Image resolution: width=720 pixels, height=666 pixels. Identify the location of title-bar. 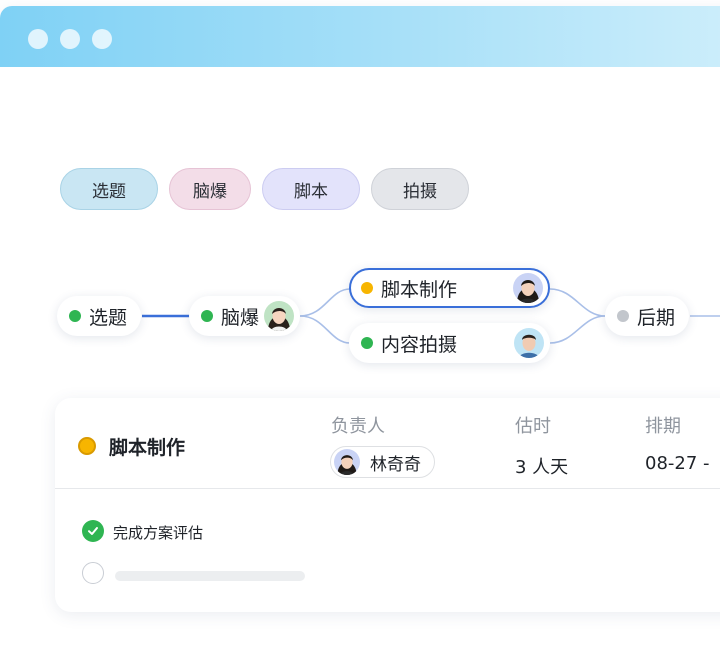
(360, 36).